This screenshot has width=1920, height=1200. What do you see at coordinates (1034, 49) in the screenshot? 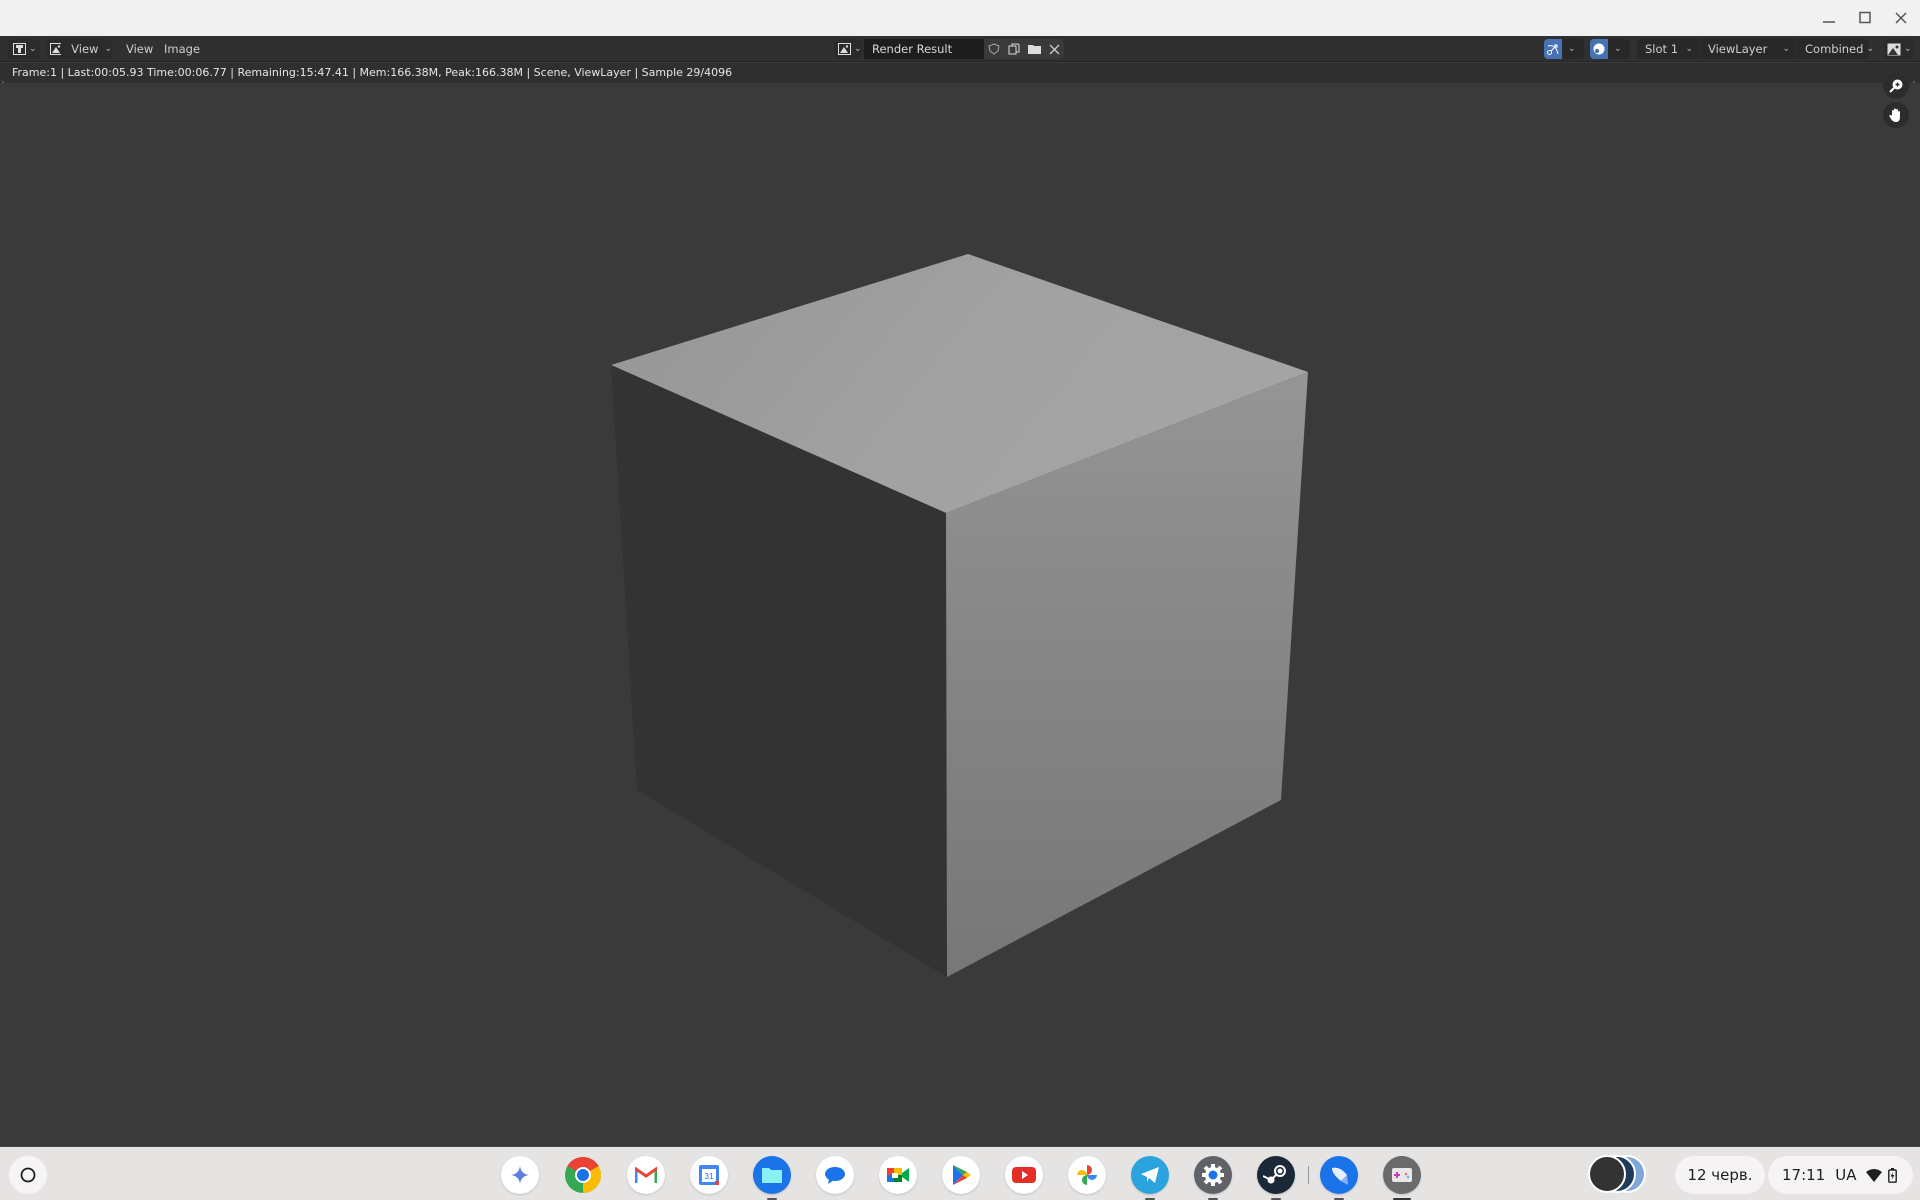
I see `open-image-folder-icon` at bounding box center [1034, 49].